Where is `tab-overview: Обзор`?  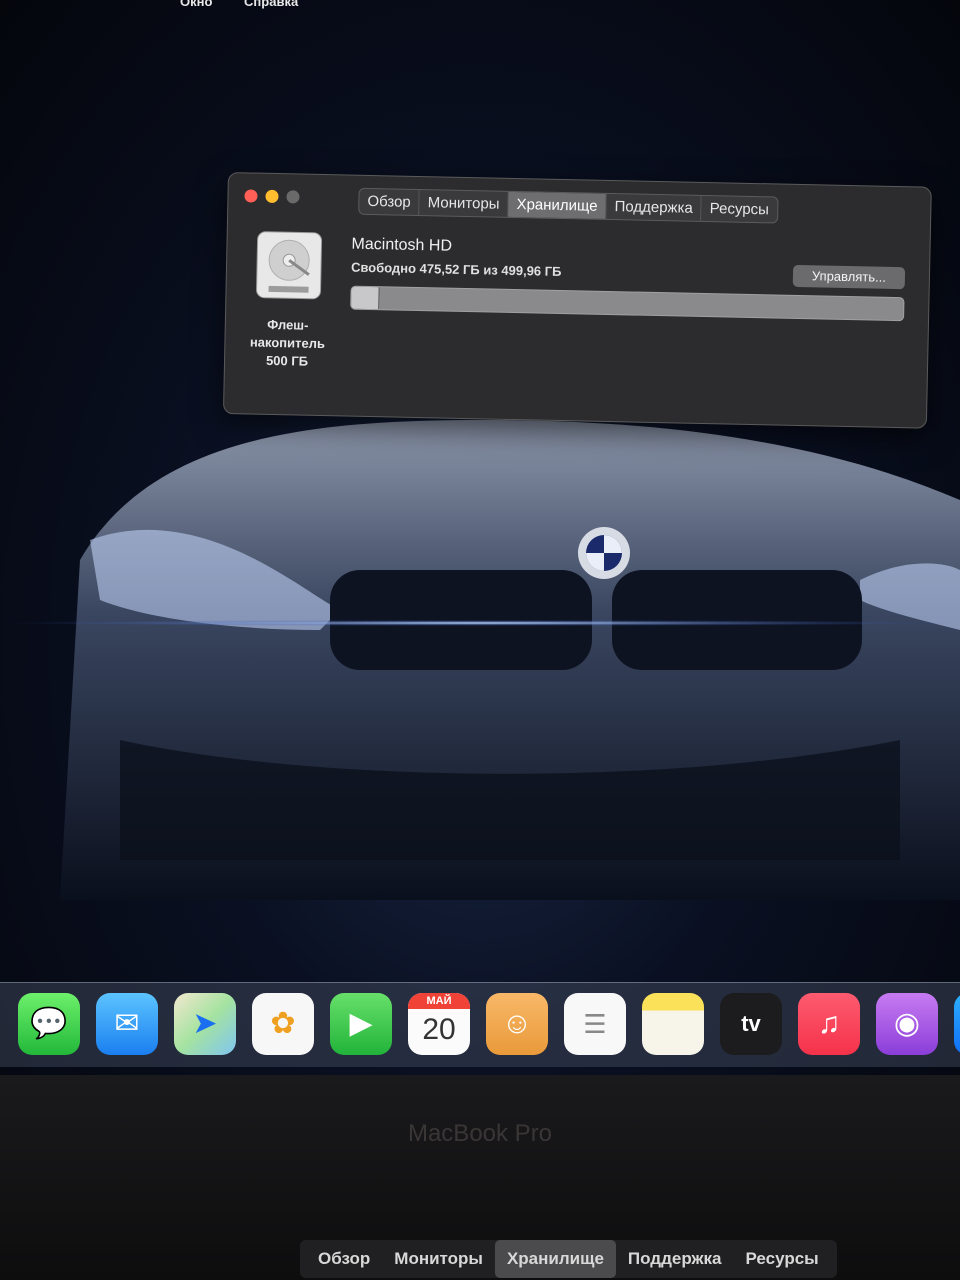 tab-overview: Обзор is located at coordinates (389, 202).